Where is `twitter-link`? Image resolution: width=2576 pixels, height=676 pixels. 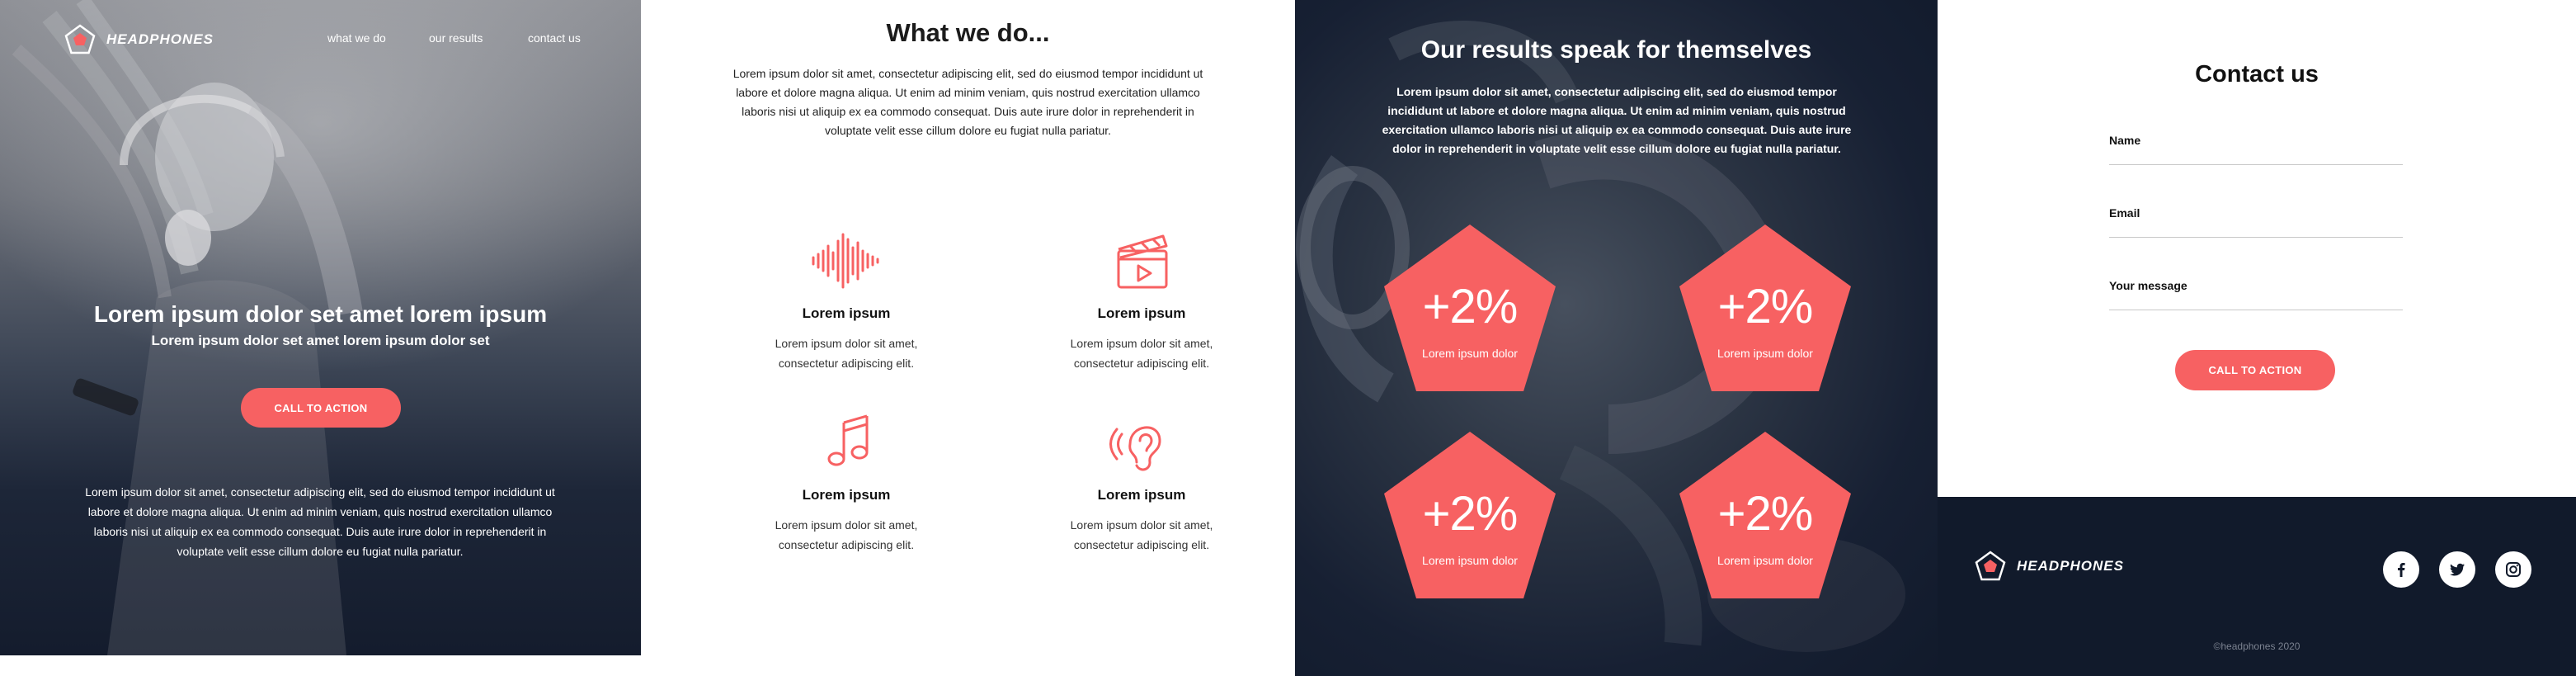 twitter-link is located at coordinates (2457, 569).